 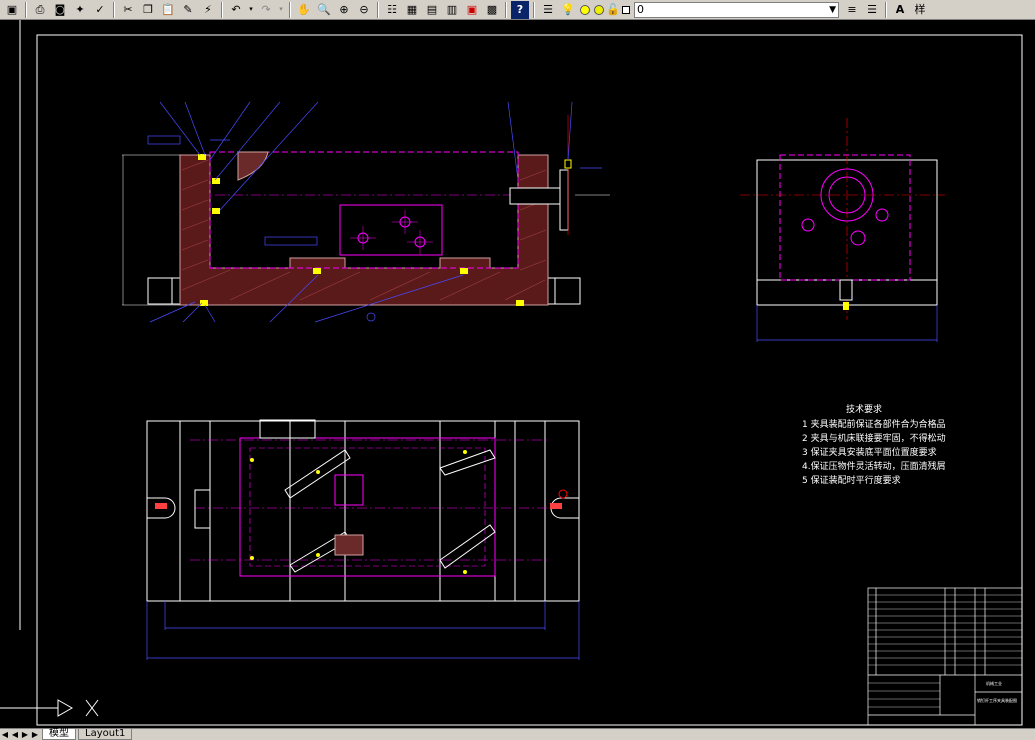 I want to click on title-block-label: 机械工业, so click(x=994, y=683).